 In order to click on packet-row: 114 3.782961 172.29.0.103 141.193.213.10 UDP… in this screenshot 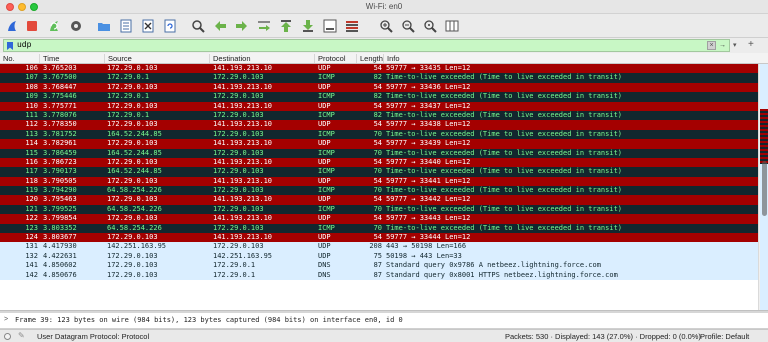, I will do `click(379, 144)`.